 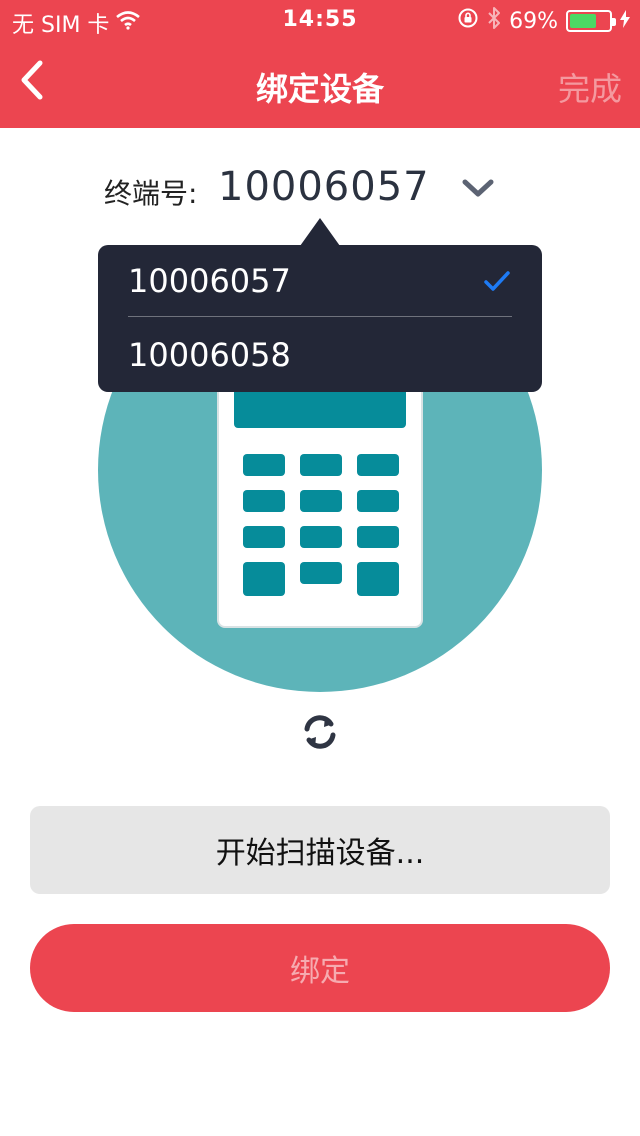 I want to click on top-bar: 无 SIM 卡 14:55 69% 绑定设备 完成, so click(x=320, y=64).